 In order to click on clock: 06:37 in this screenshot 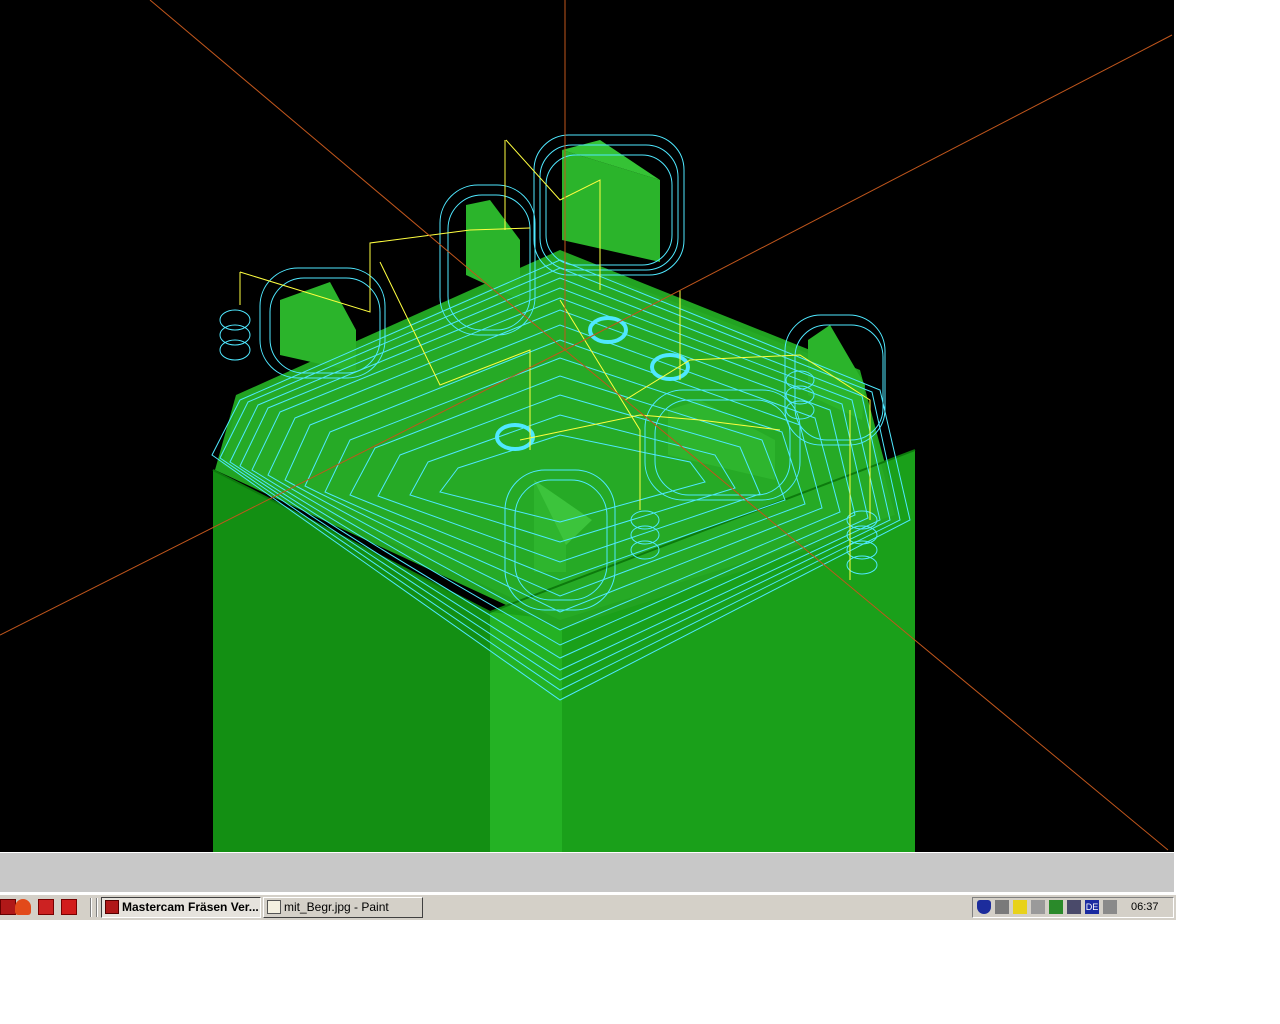, I will do `click(1145, 907)`.